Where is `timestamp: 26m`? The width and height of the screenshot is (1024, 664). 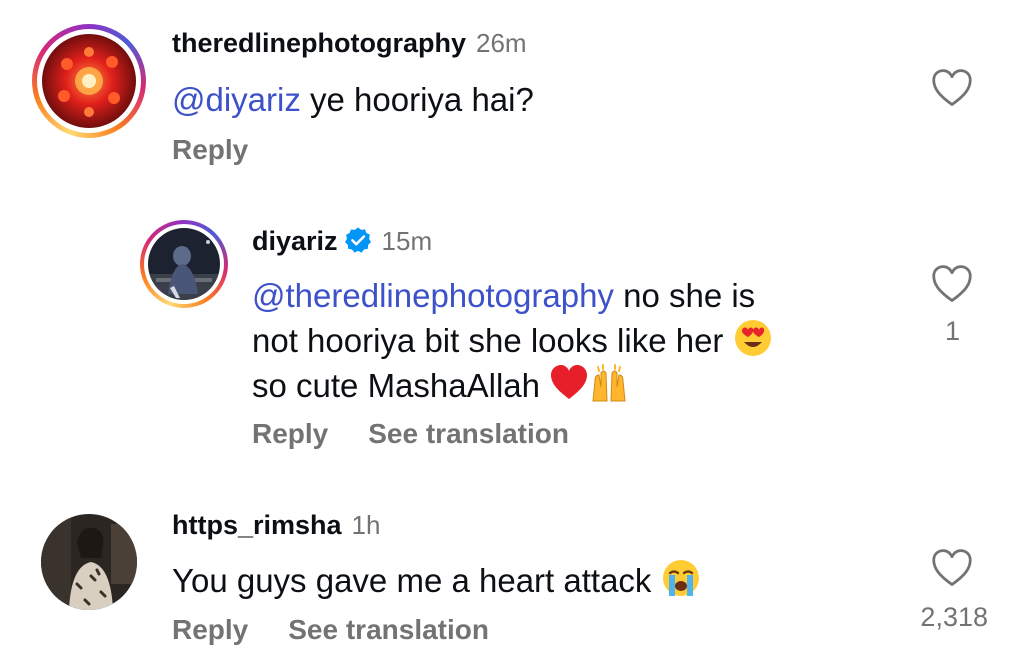 timestamp: 26m is located at coordinates (501, 43).